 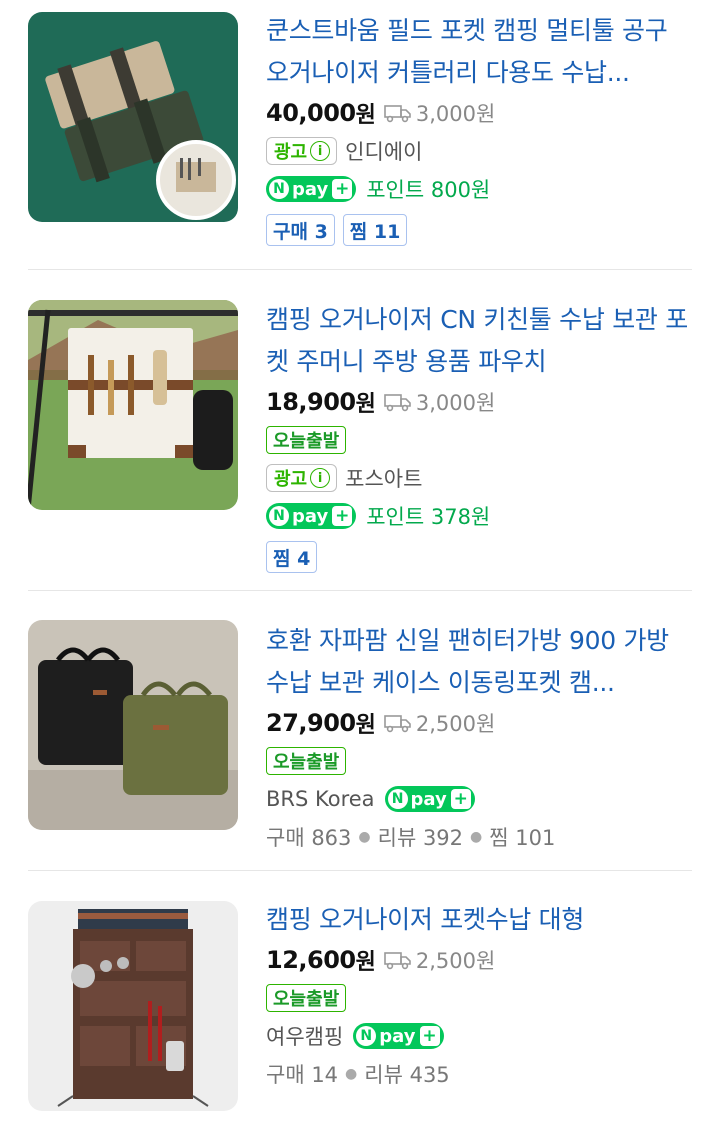 I want to click on purchase-count: 구매 14, so click(x=302, y=1075).